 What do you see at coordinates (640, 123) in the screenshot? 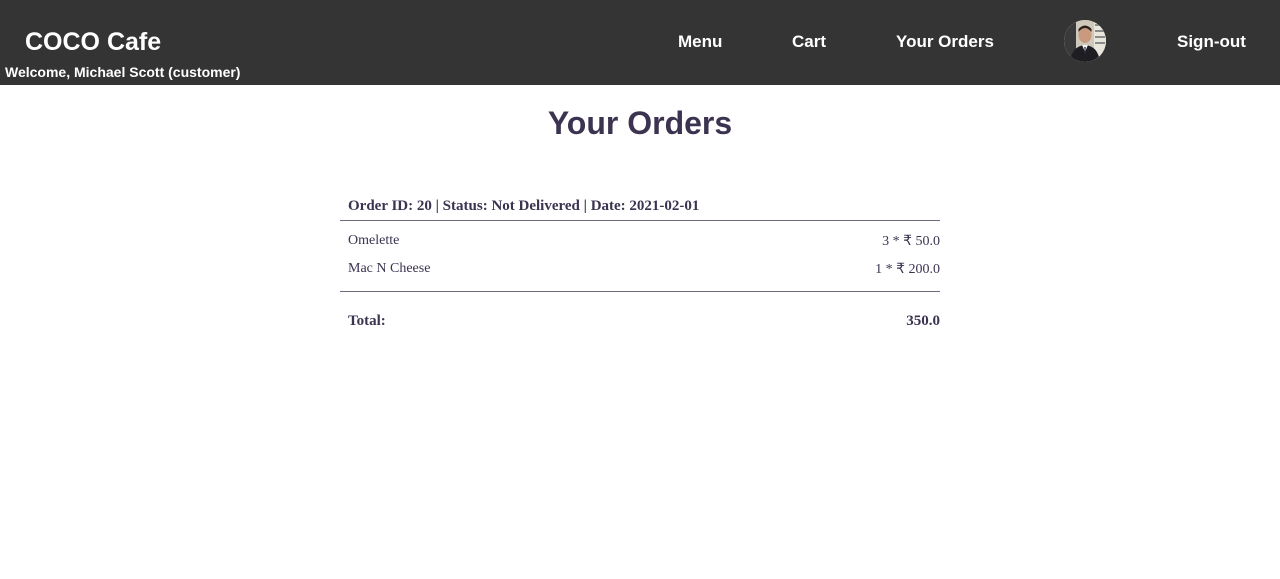
I see `page-title: Your Orders` at bounding box center [640, 123].